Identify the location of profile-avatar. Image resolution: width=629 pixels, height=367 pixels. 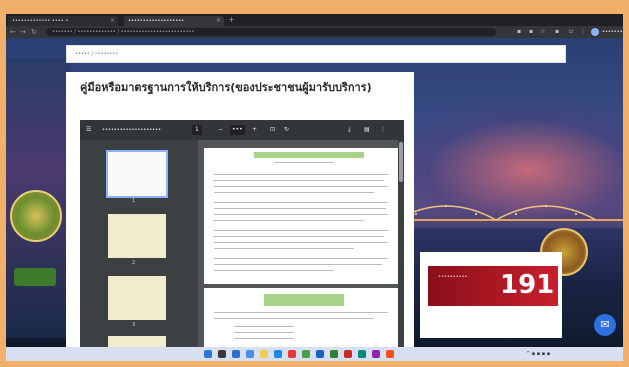
(595, 32).